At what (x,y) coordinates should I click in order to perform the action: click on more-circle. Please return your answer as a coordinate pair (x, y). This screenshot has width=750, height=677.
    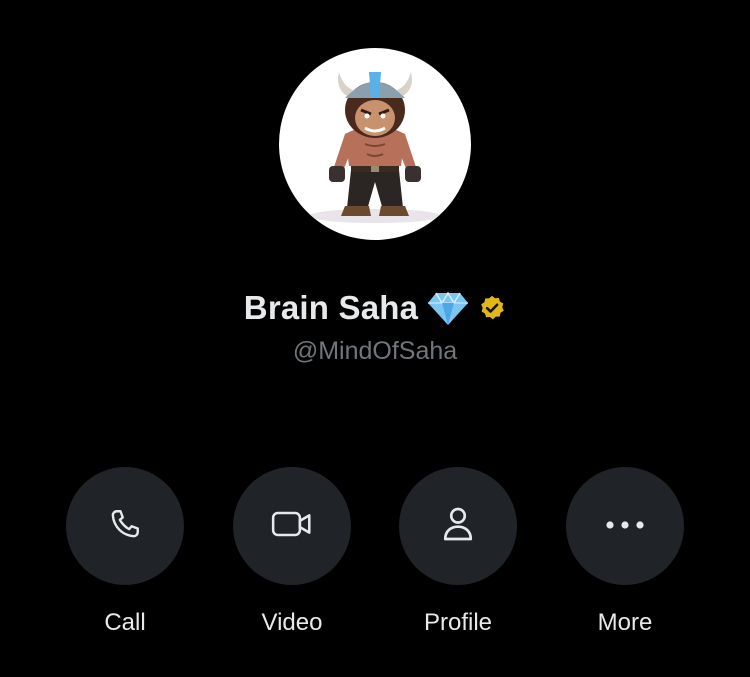
    Looking at the image, I should click on (625, 526).